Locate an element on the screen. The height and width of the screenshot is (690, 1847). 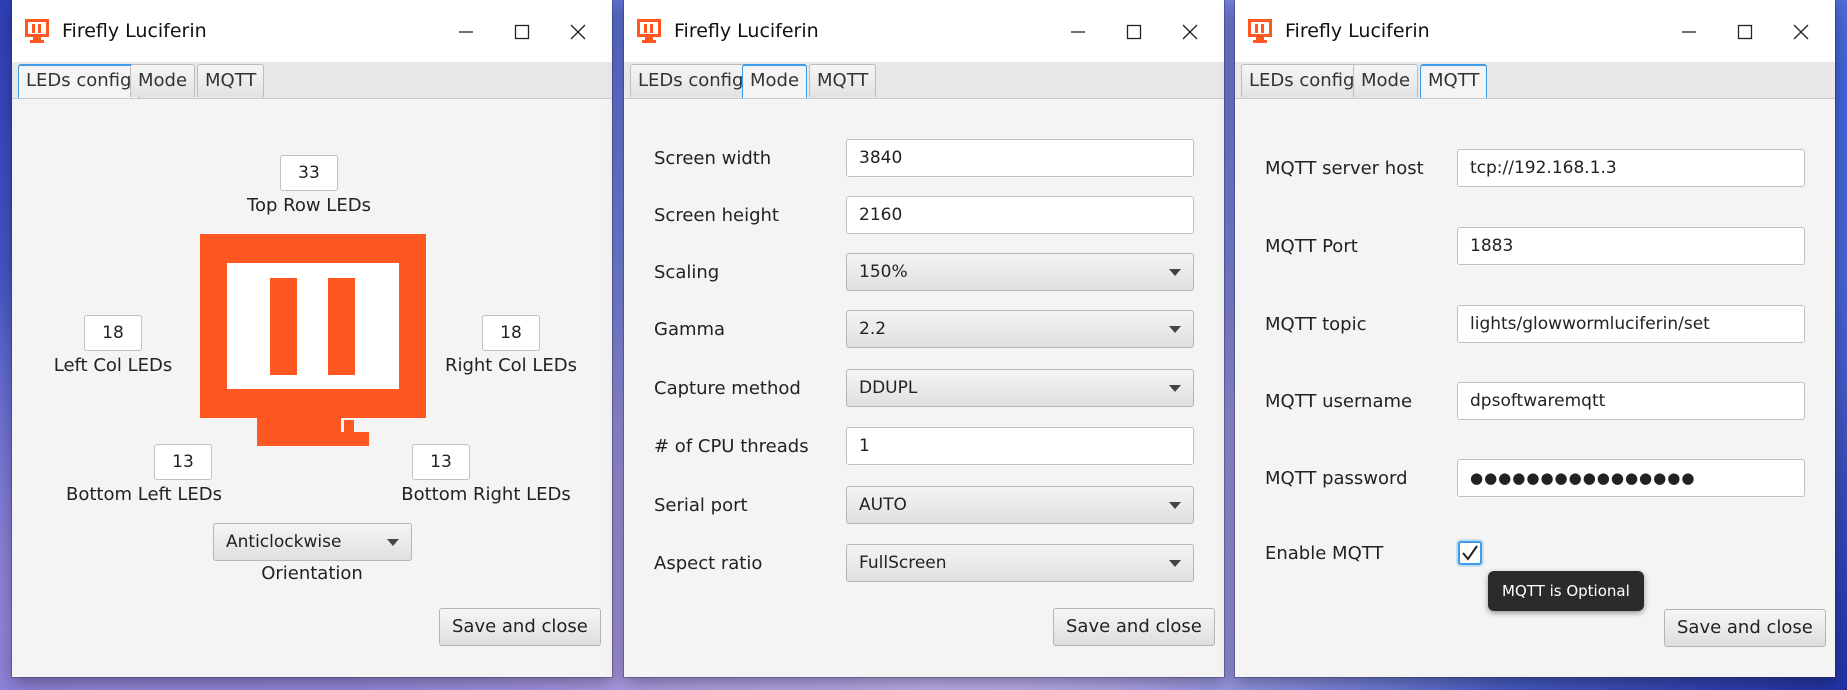
screen-height-input: 2160 is located at coordinates (1020, 215).